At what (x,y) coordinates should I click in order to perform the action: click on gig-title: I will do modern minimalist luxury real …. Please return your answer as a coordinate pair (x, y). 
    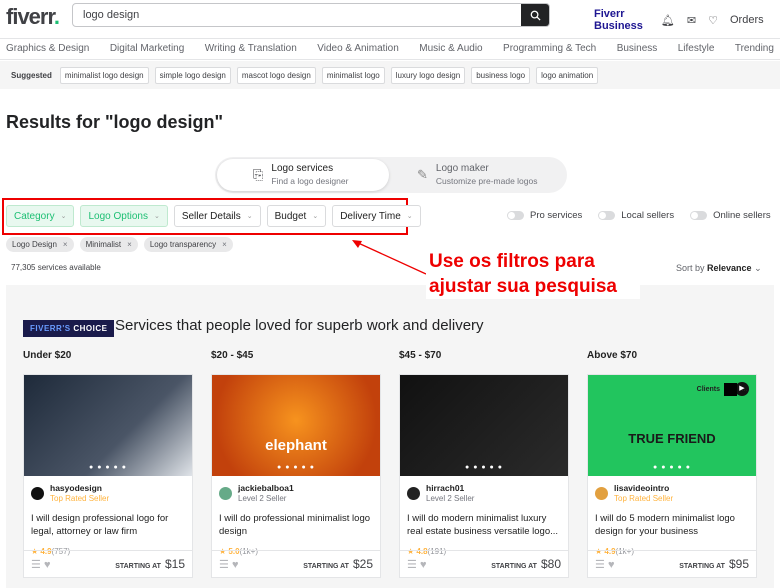
    Looking at the image, I should click on (484, 523).